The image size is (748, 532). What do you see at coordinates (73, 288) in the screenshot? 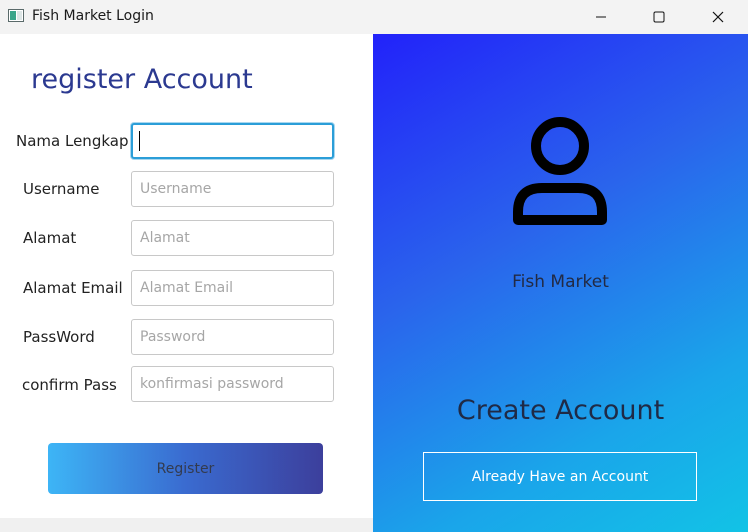
I see `email-label: Alamat Email` at bounding box center [73, 288].